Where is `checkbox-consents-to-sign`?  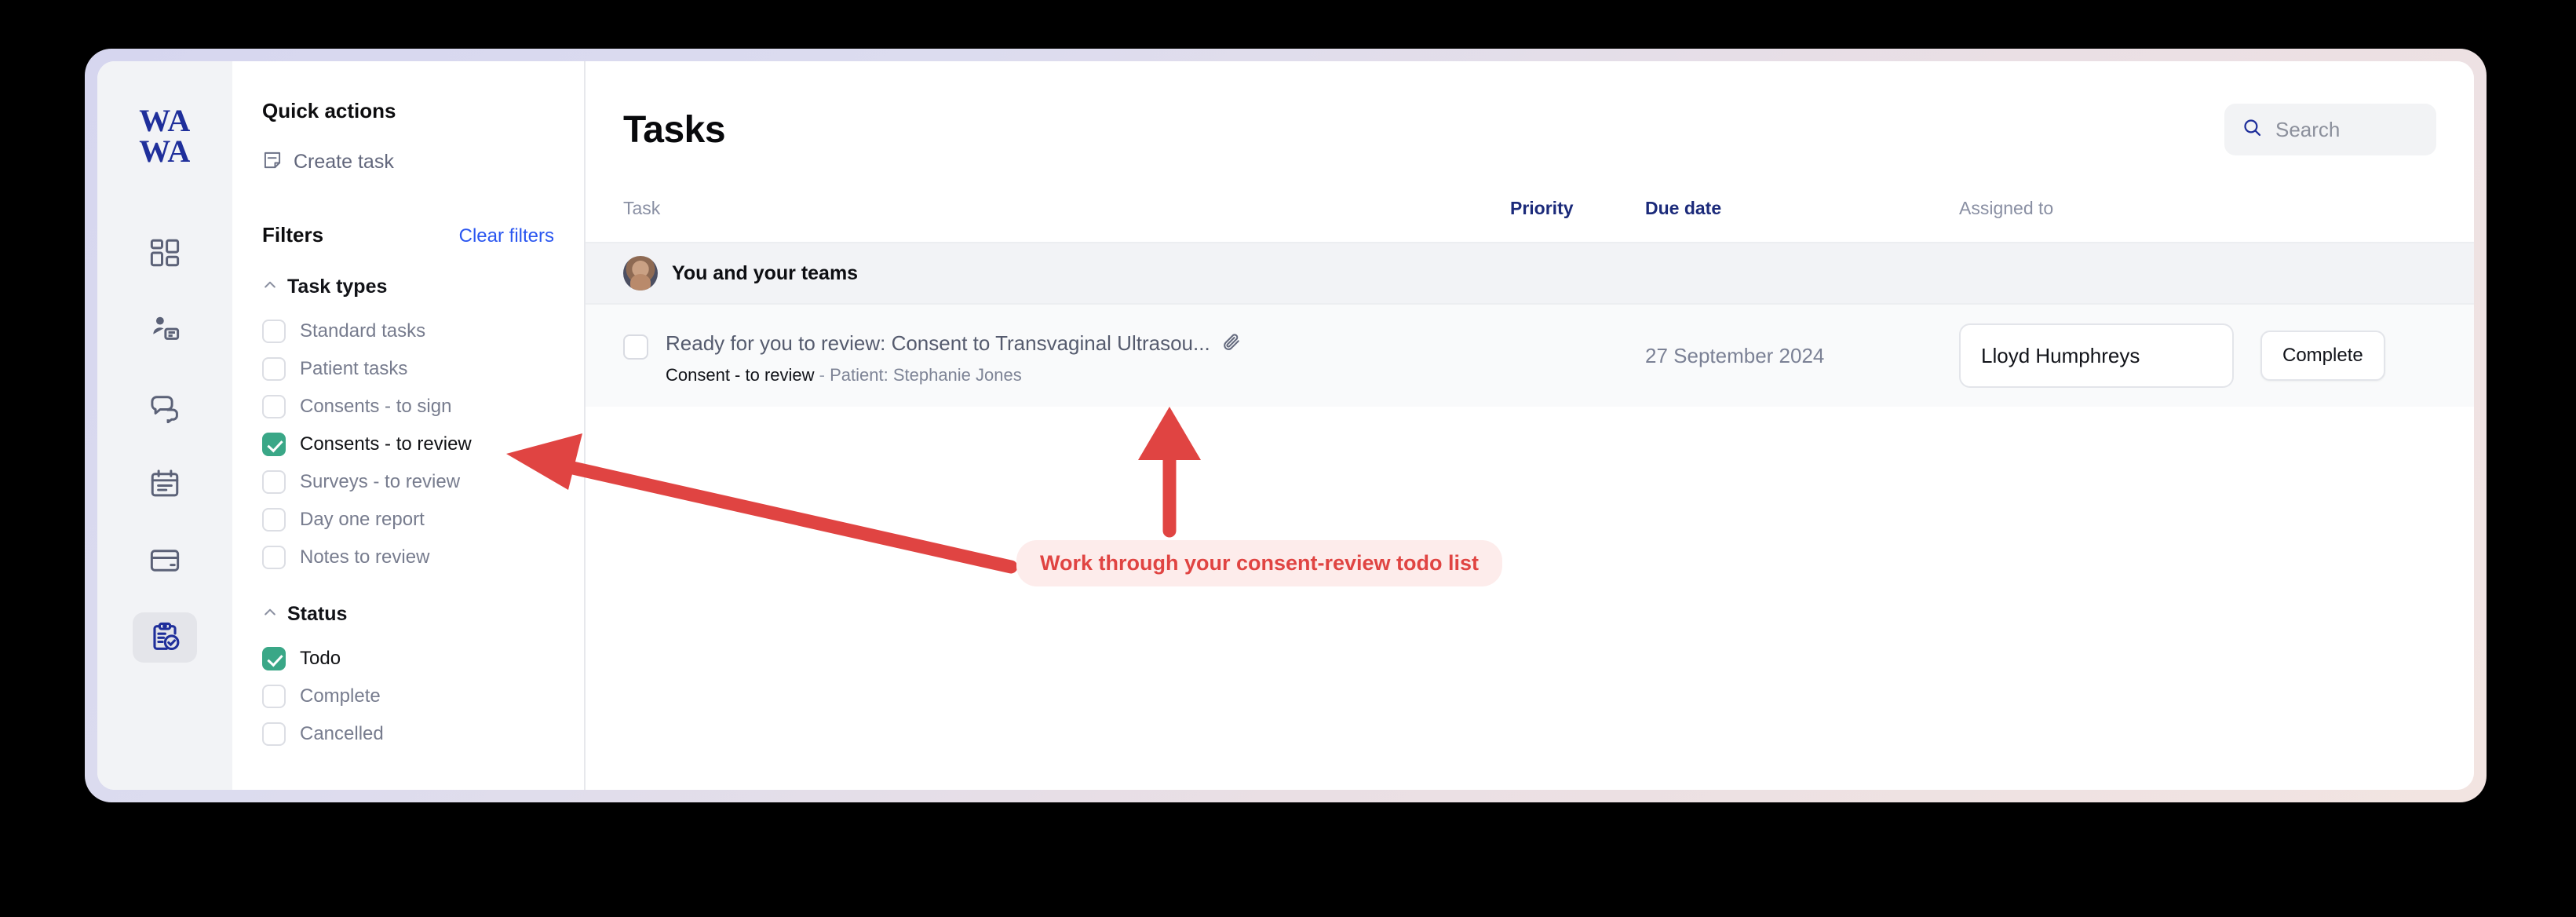 checkbox-consents-to-sign is located at coordinates (274, 406).